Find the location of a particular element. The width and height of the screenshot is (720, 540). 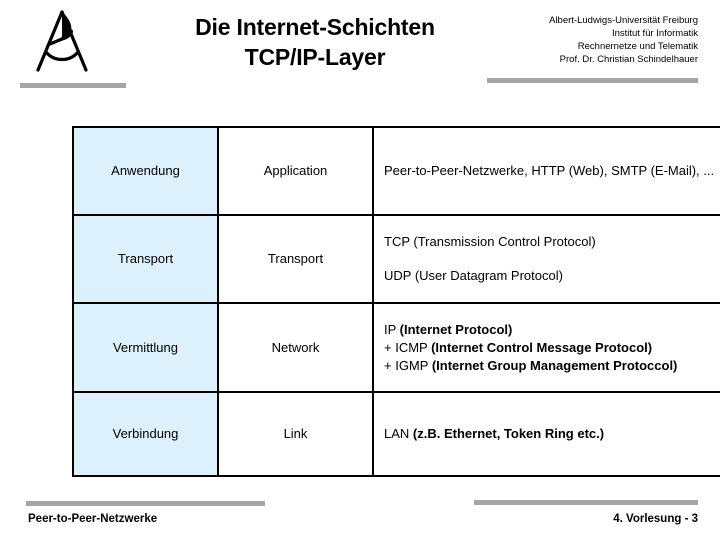

protocol-abbrev: + IGMP is located at coordinates (408, 365).